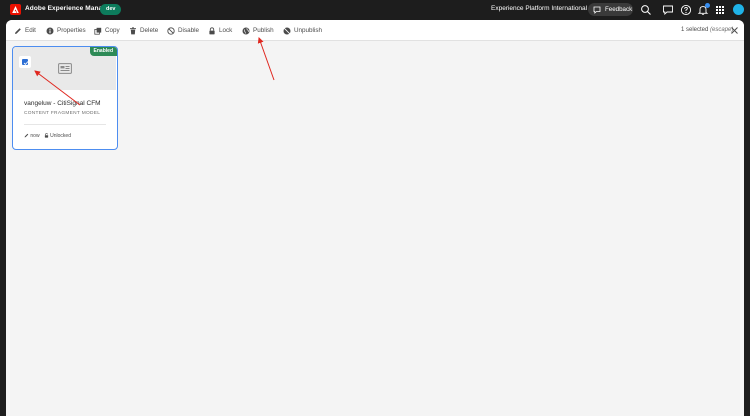  Describe the element at coordinates (263, 30) in the screenshot. I see `publish-label: Publish` at that location.